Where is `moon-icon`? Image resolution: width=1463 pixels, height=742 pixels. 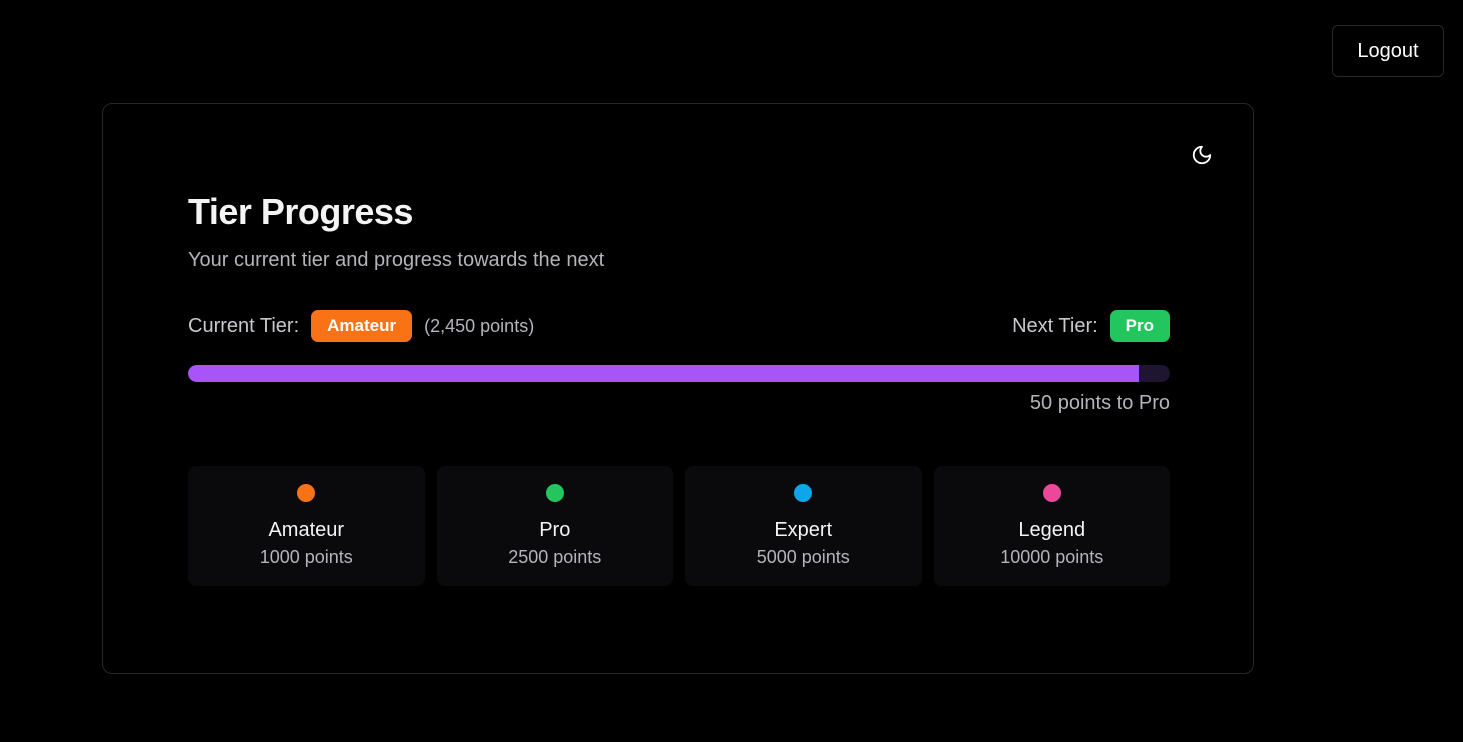 moon-icon is located at coordinates (1202, 155).